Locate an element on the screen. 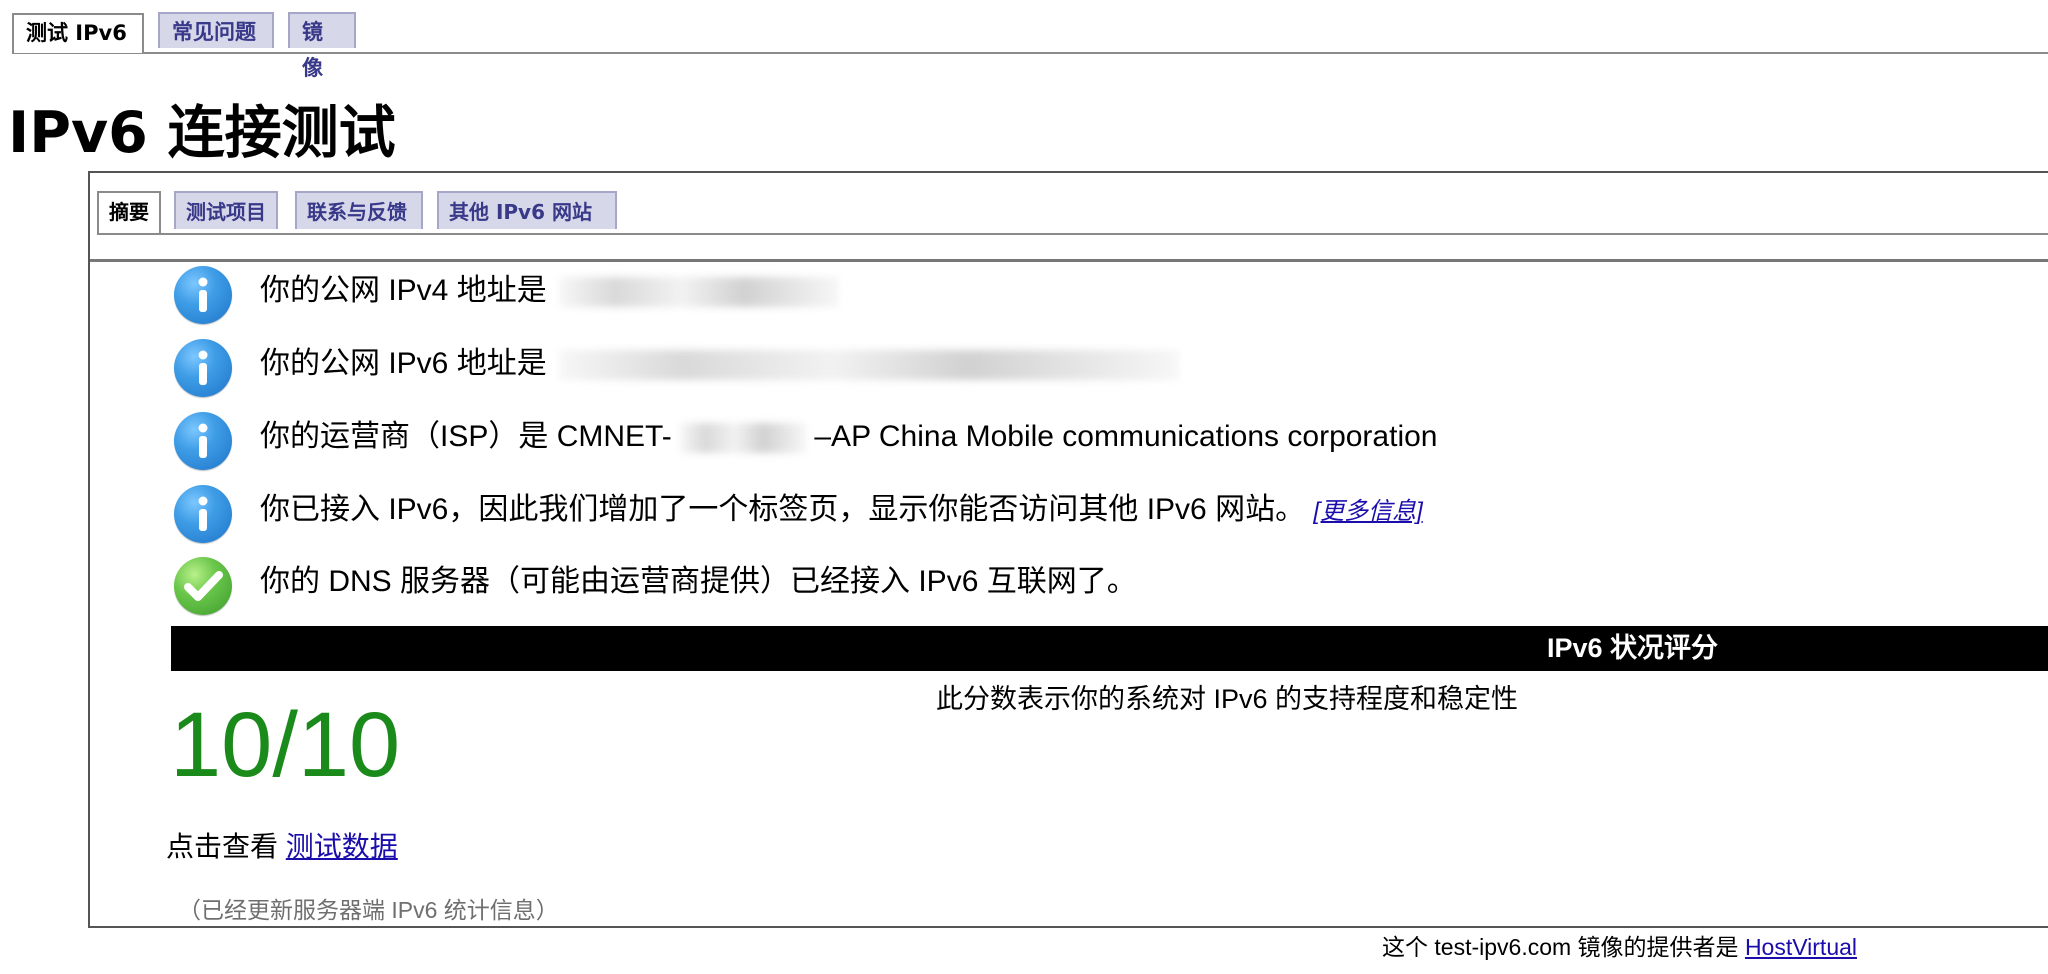 The height and width of the screenshot is (974, 2048). ipv6-address-row: 你的公网 IPv6 地址是 is located at coordinates (1099, 368).